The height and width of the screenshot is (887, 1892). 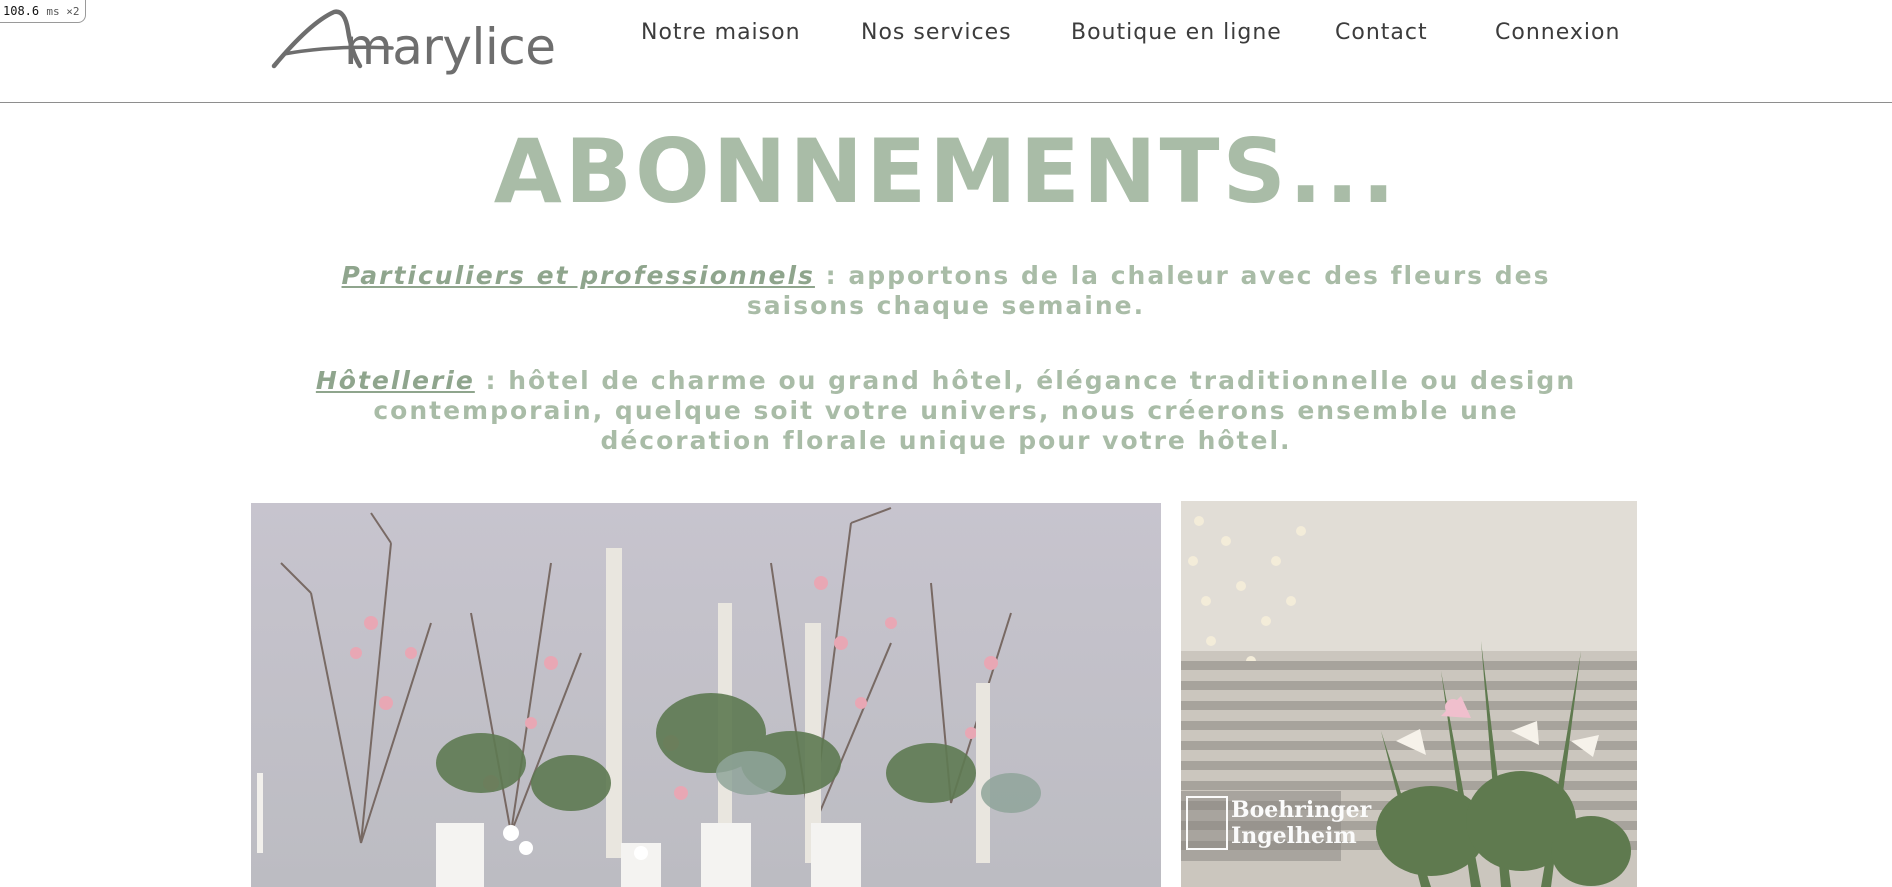 I want to click on sign-line-1: Boehringer, so click(x=1301, y=810).